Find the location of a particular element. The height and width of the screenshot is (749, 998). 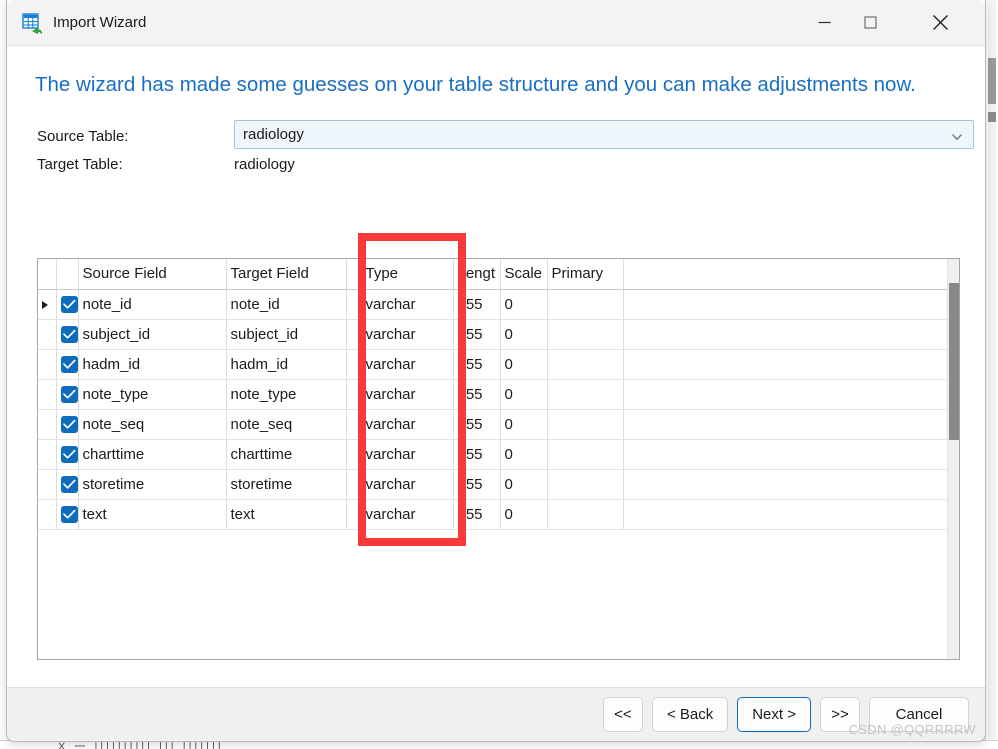

minimize-icon is located at coordinates (824, 22).